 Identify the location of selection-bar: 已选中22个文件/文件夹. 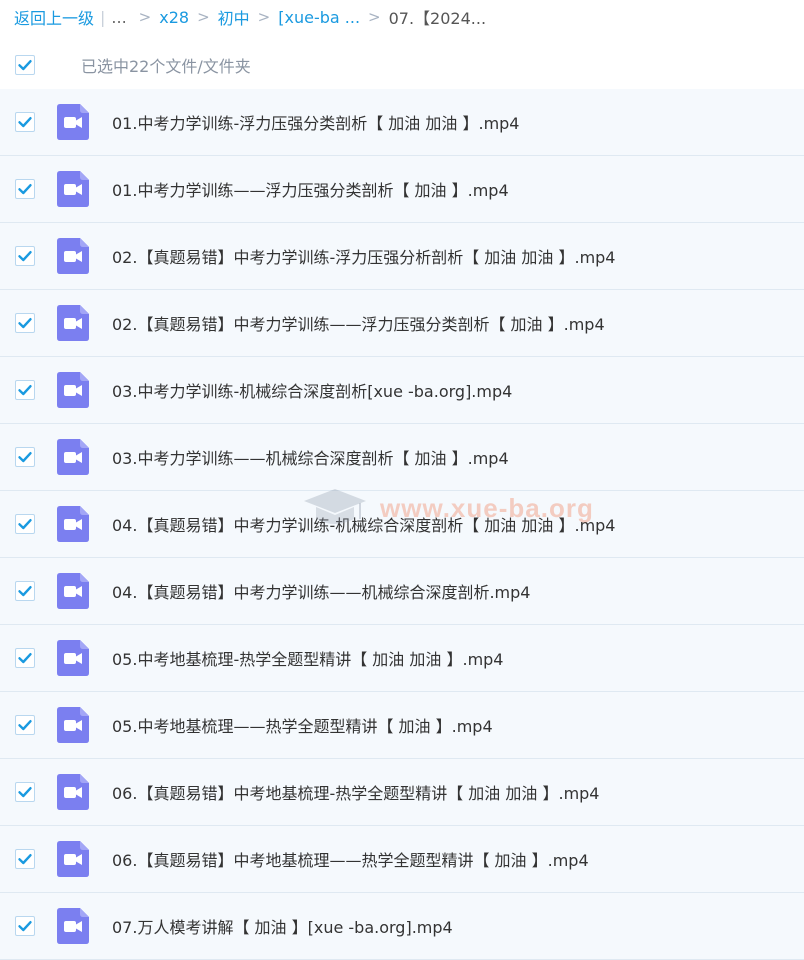
(402, 65).